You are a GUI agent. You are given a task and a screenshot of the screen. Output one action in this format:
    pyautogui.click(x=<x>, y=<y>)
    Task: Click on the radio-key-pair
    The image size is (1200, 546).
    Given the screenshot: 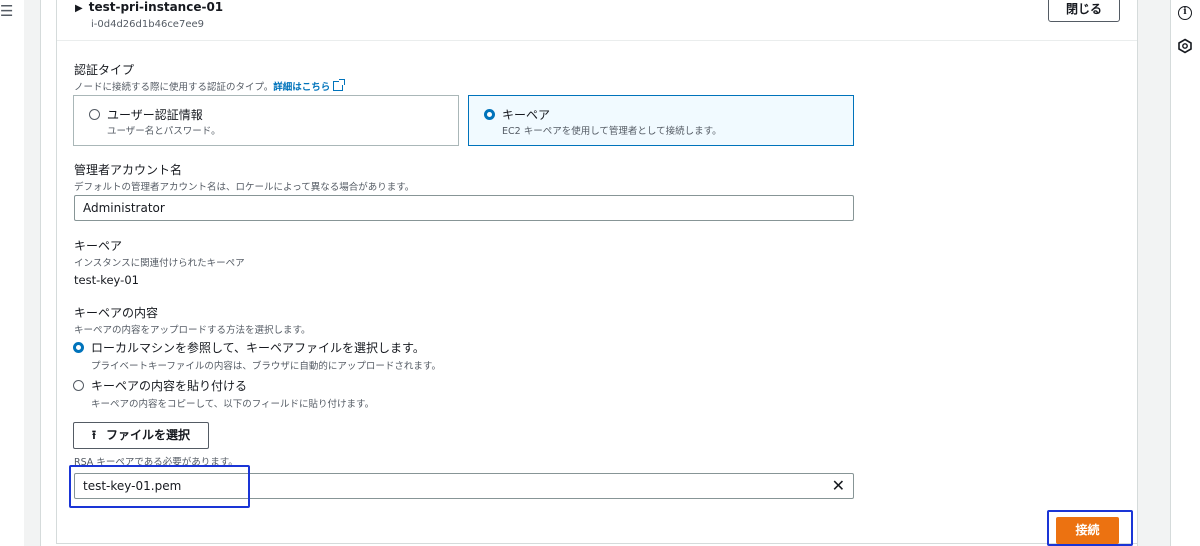 What is the action you would take?
    pyautogui.click(x=489, y=114)
    